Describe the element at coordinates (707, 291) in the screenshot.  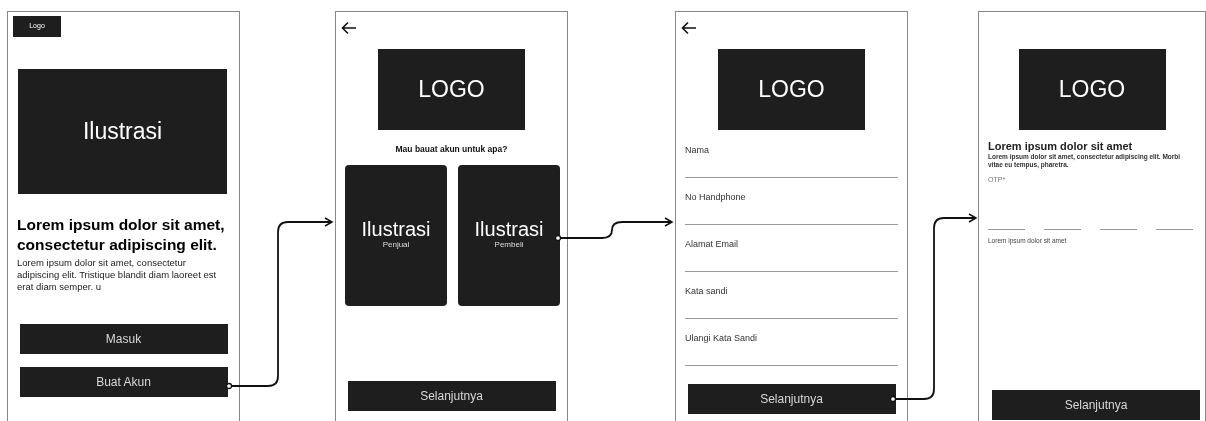
I see `field-label: Kata sandi` at that location.